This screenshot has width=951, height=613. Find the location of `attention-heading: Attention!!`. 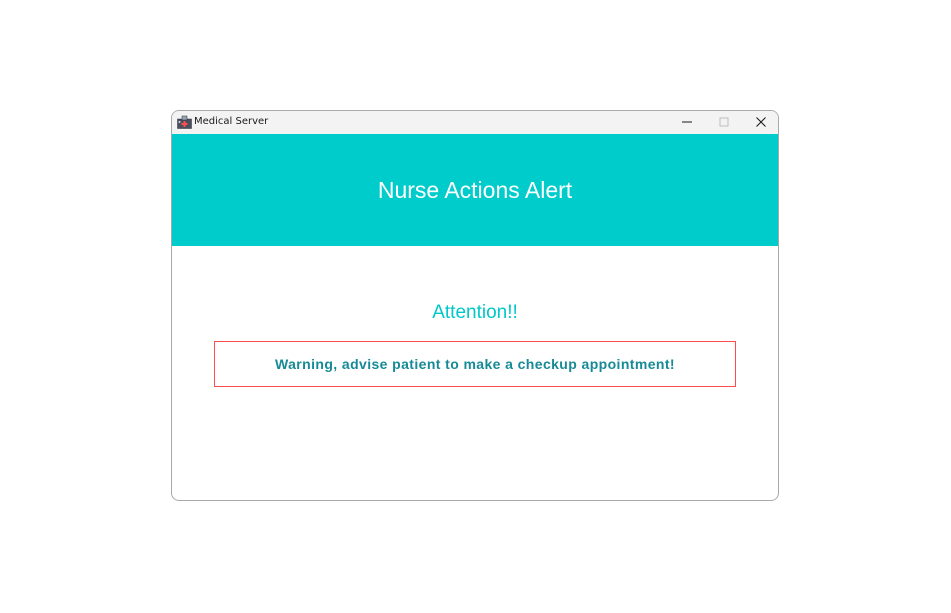

attention-heading: Attention!! is located at coordinates (475, 312).